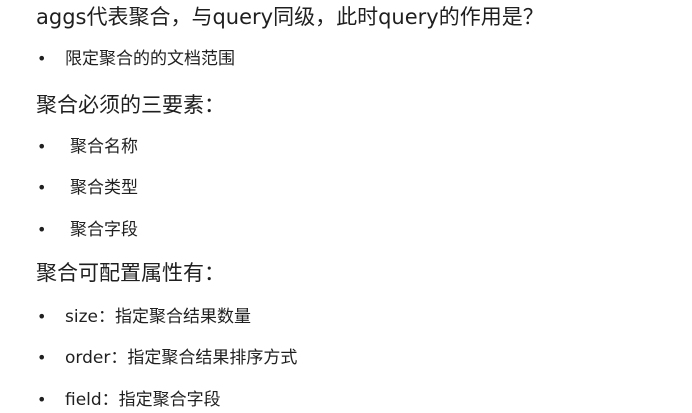 The width and height of the screenshot is (692, 413). I want to click on section-heading-three-elements: 聚合必须的三要素：, so click(130, 105).